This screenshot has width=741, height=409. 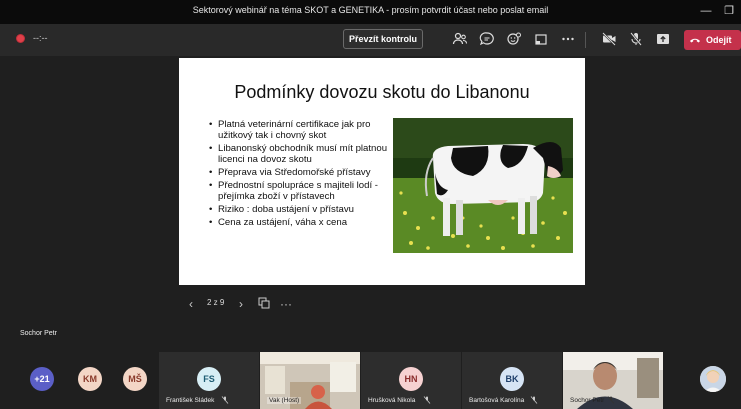 What do you see at coordinates (392, 400) in the screenshot?
I see `participant-name: Hrušková Nikola` at bounding box center [392, 400].